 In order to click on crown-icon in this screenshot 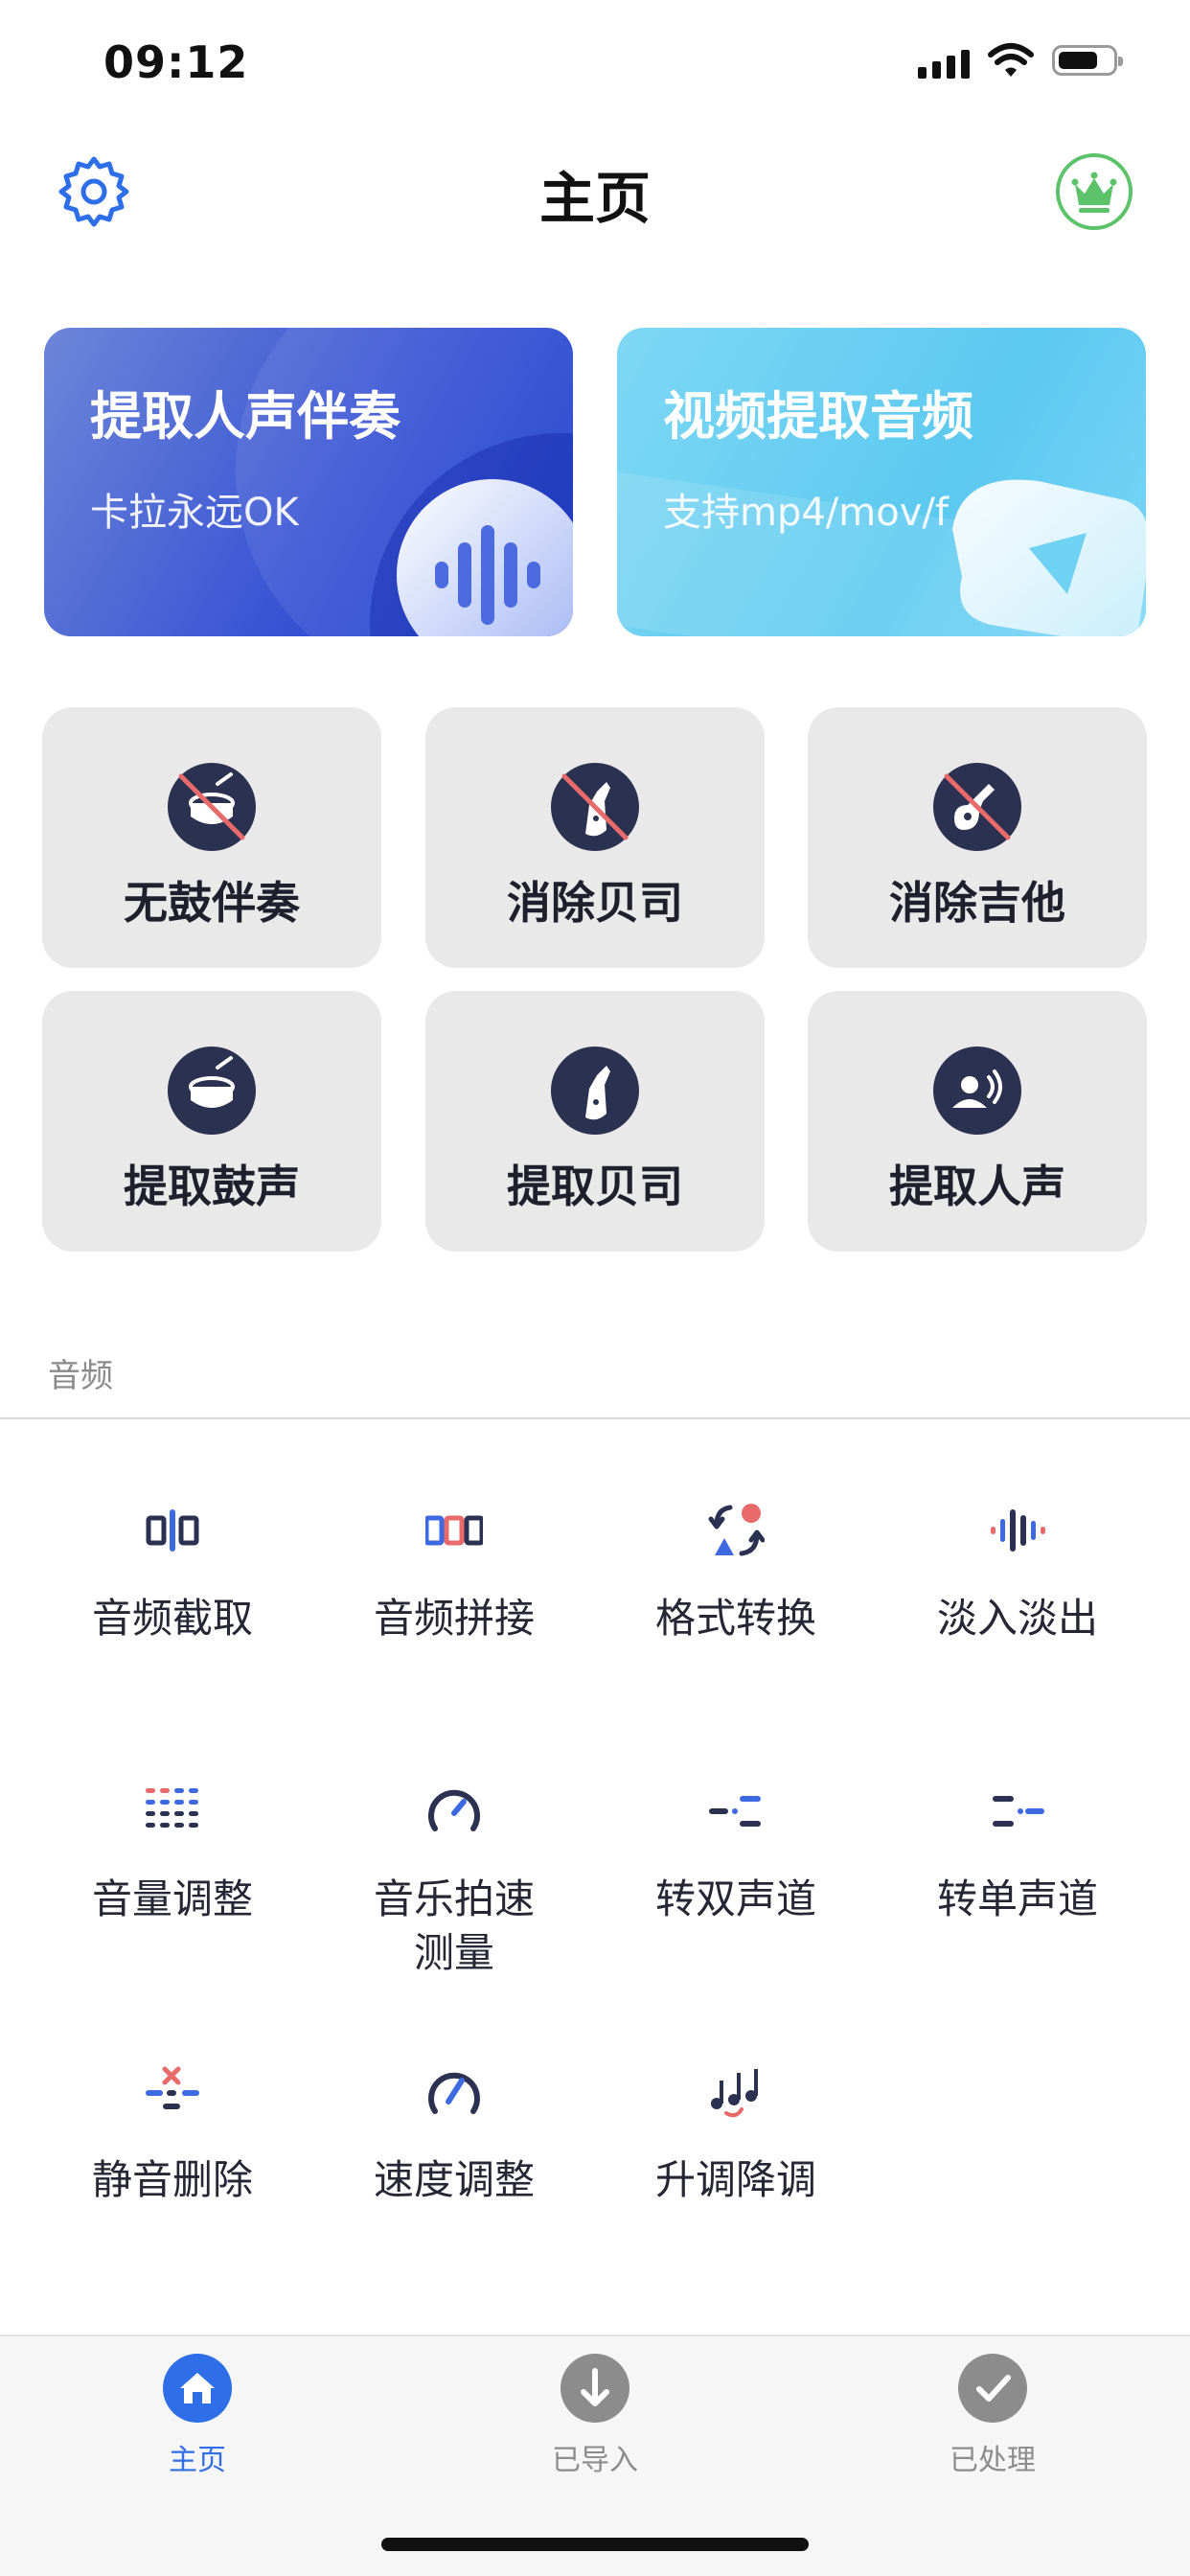, I will do `click(1095, 191)`.